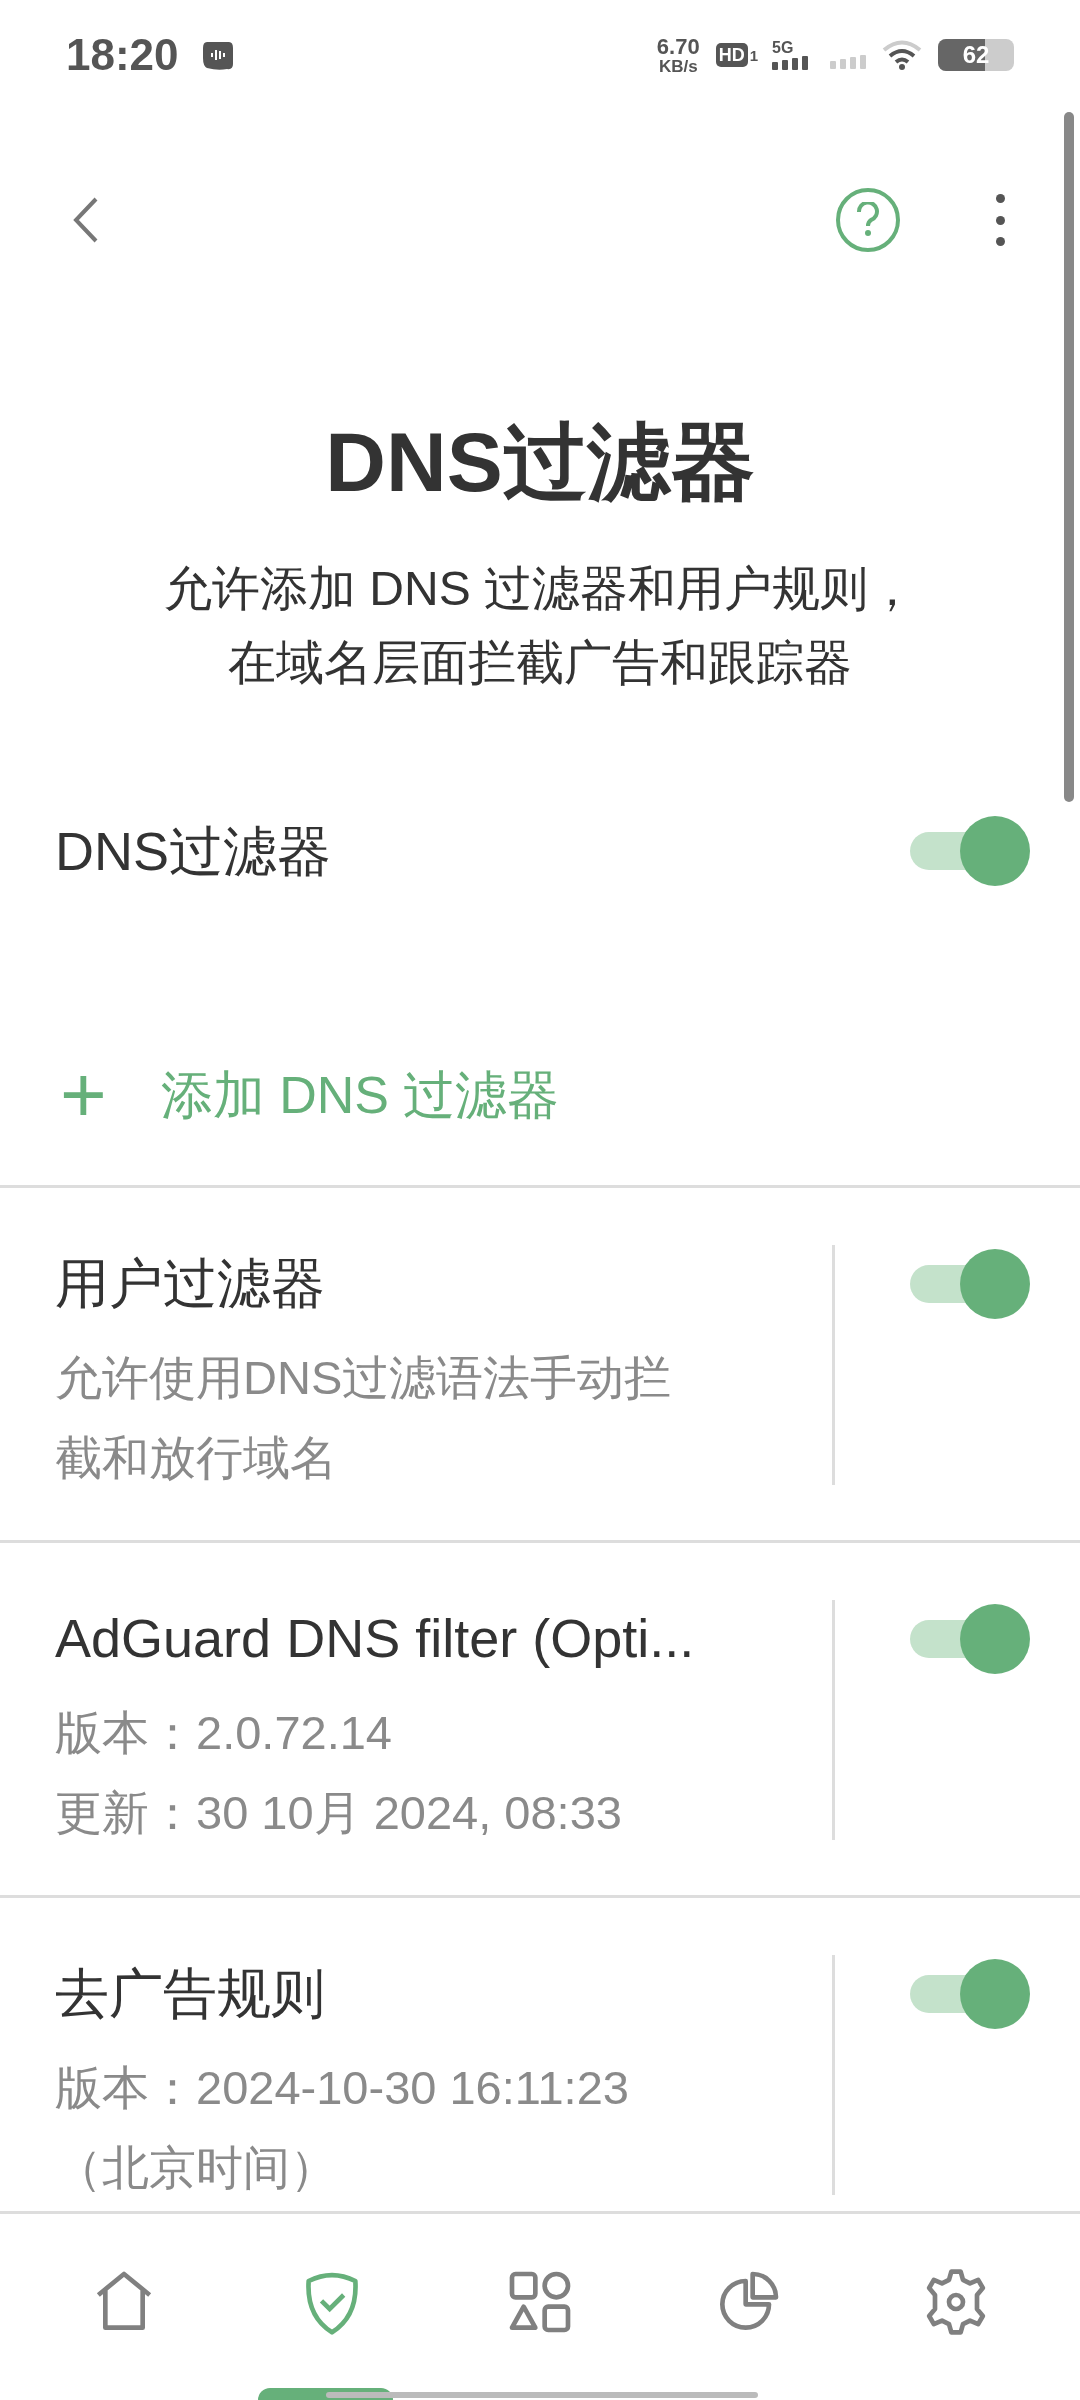 This screenshot has height=2400, width=1080. Describe the element at coordinates (540, 1095) in the screenshot. I see `add-filter-button: + 添加 DNS 过滤器` at that location.